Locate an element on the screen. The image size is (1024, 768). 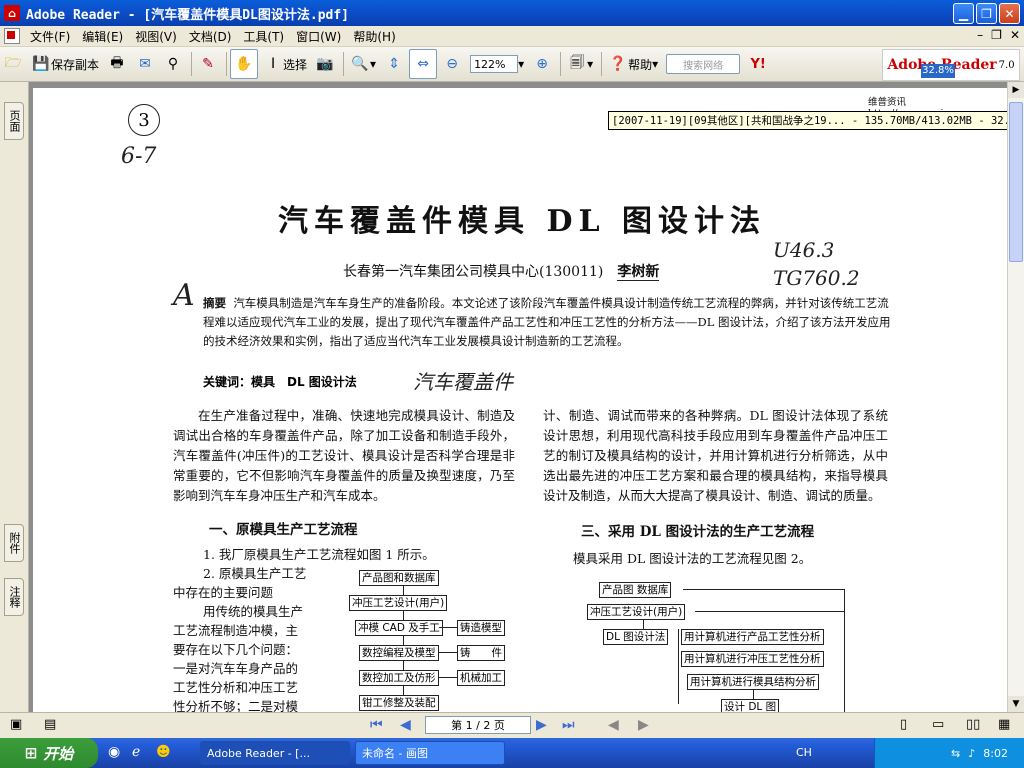
section-1-para-3-line: 工艺性分析和冲压工艺 is located at coordinates (236, 687).